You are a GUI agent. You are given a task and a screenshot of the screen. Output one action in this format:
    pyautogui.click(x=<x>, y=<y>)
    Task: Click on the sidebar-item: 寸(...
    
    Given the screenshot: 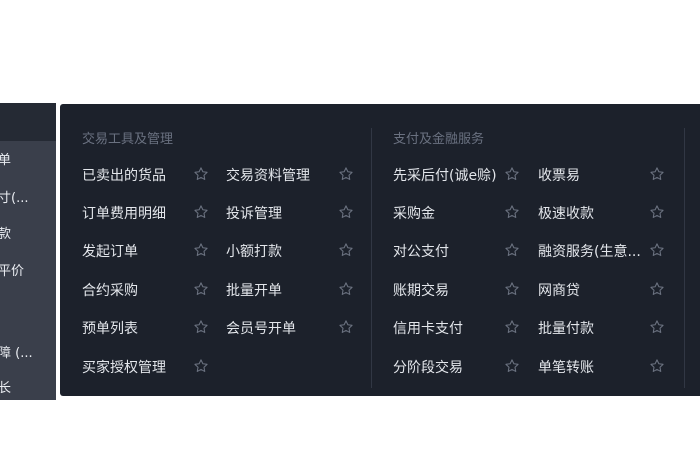 What is the action you would take?
    pyautogui.click(x=14, y=196)
    